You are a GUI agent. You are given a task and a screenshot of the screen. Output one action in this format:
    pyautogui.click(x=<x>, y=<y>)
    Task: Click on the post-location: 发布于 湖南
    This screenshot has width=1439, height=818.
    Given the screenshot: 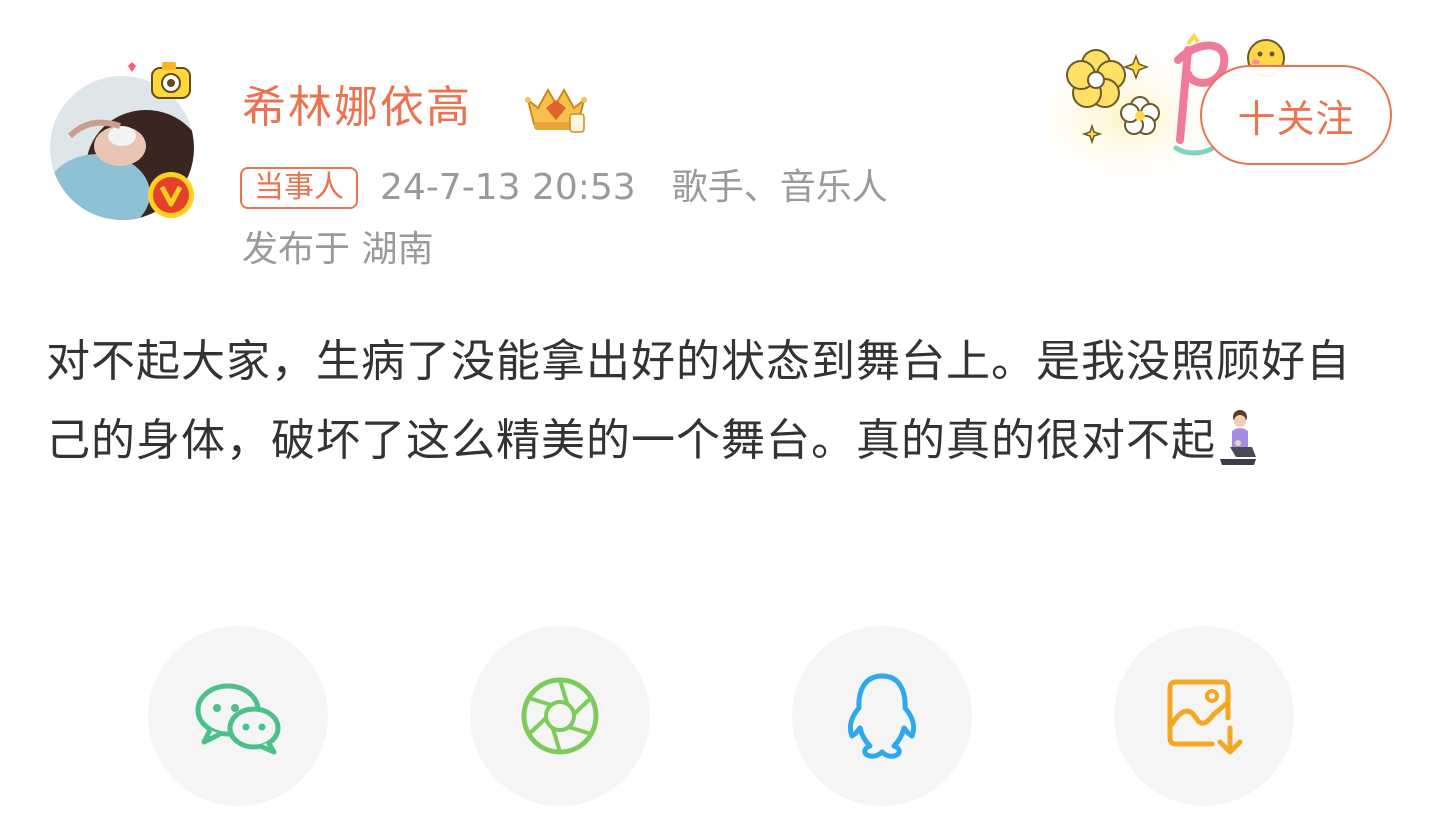 What is the action you would take?
    pyautogui.click(x=338, y=249)
    